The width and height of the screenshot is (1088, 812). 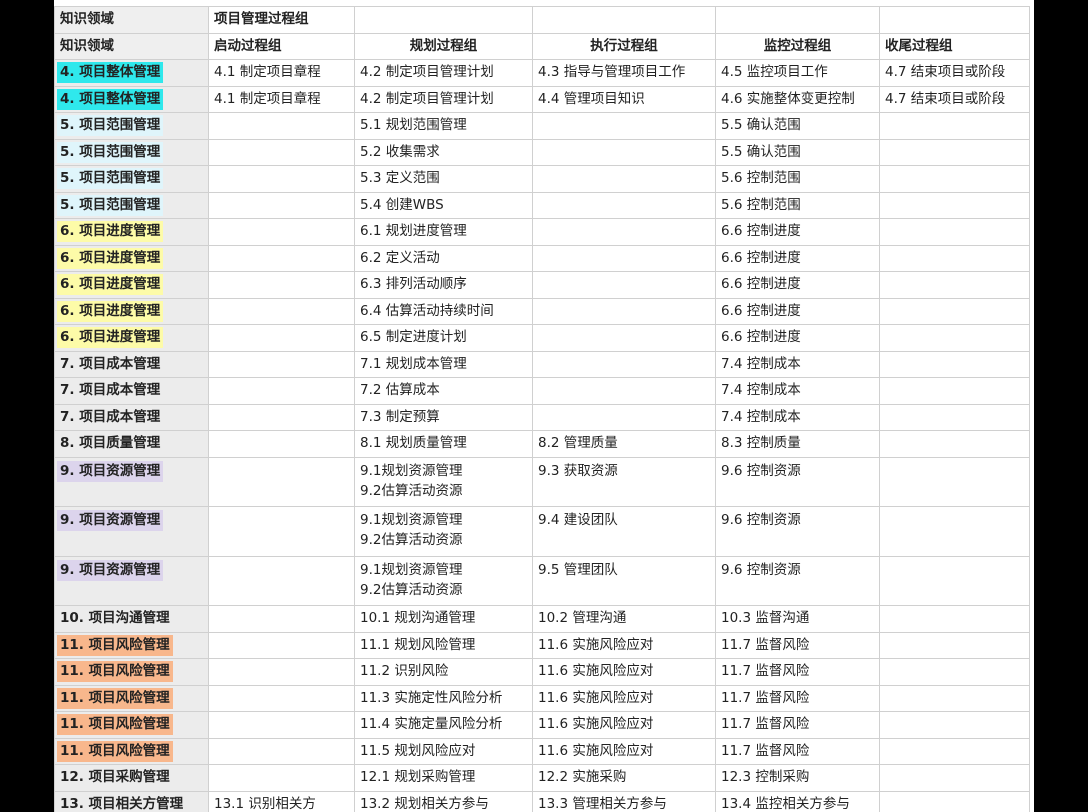 What do you see at coordinates (954, 46) in the screenshot?
I see `header-cell: 收尾过程组` at bounding box center [954, 46].